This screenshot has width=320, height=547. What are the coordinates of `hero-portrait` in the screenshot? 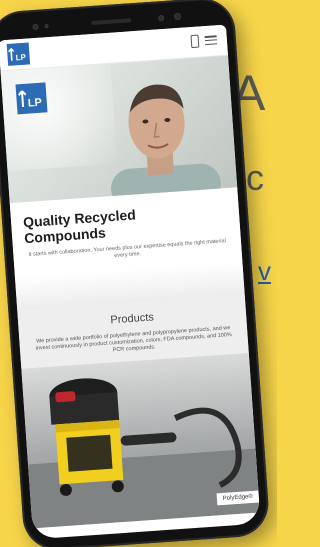 It's located at (157, 135).